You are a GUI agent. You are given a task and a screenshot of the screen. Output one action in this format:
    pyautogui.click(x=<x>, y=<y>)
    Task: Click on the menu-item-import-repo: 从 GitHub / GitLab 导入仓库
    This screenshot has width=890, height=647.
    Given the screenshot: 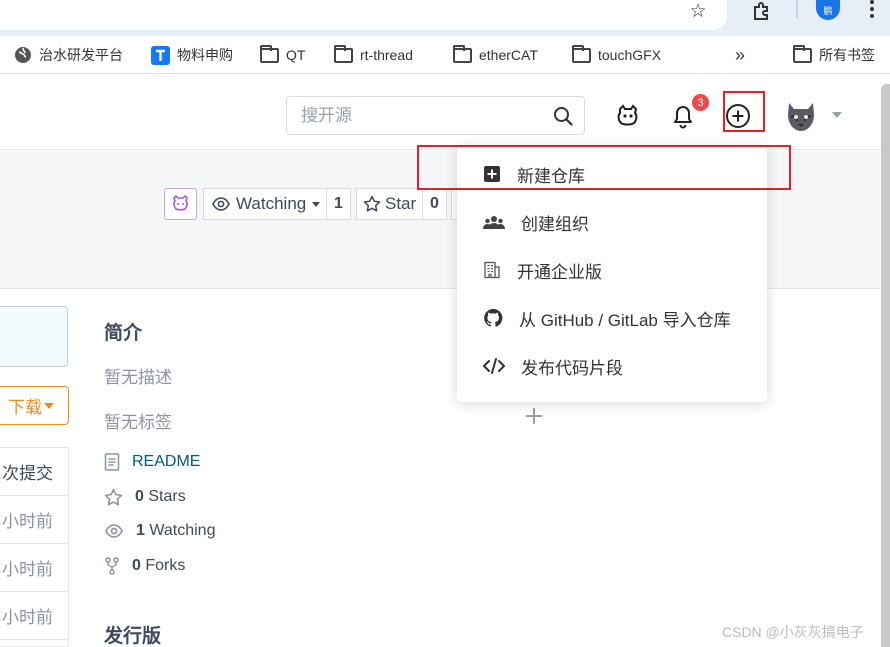 What is the action you would take?
    pyautogui.click(x=612, y=318)
    